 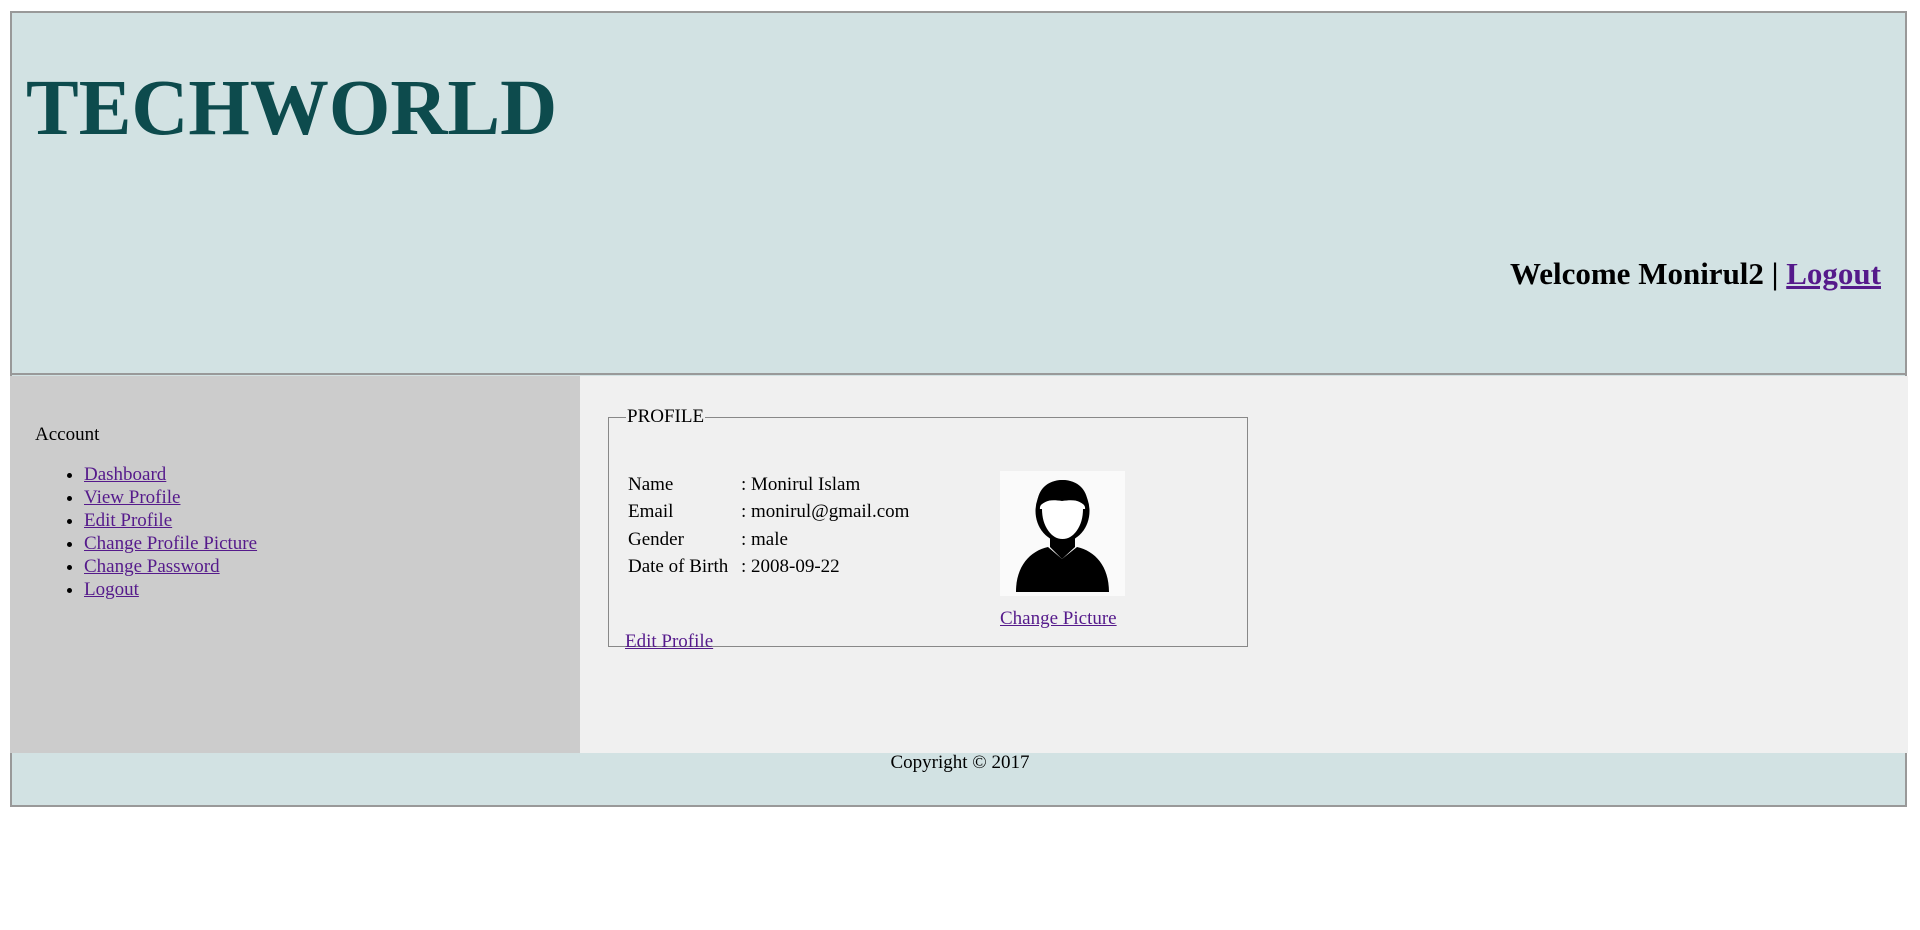 I want to click on sidebar-item-edit-profile: Edit Profile, so click(x=170, y=520).